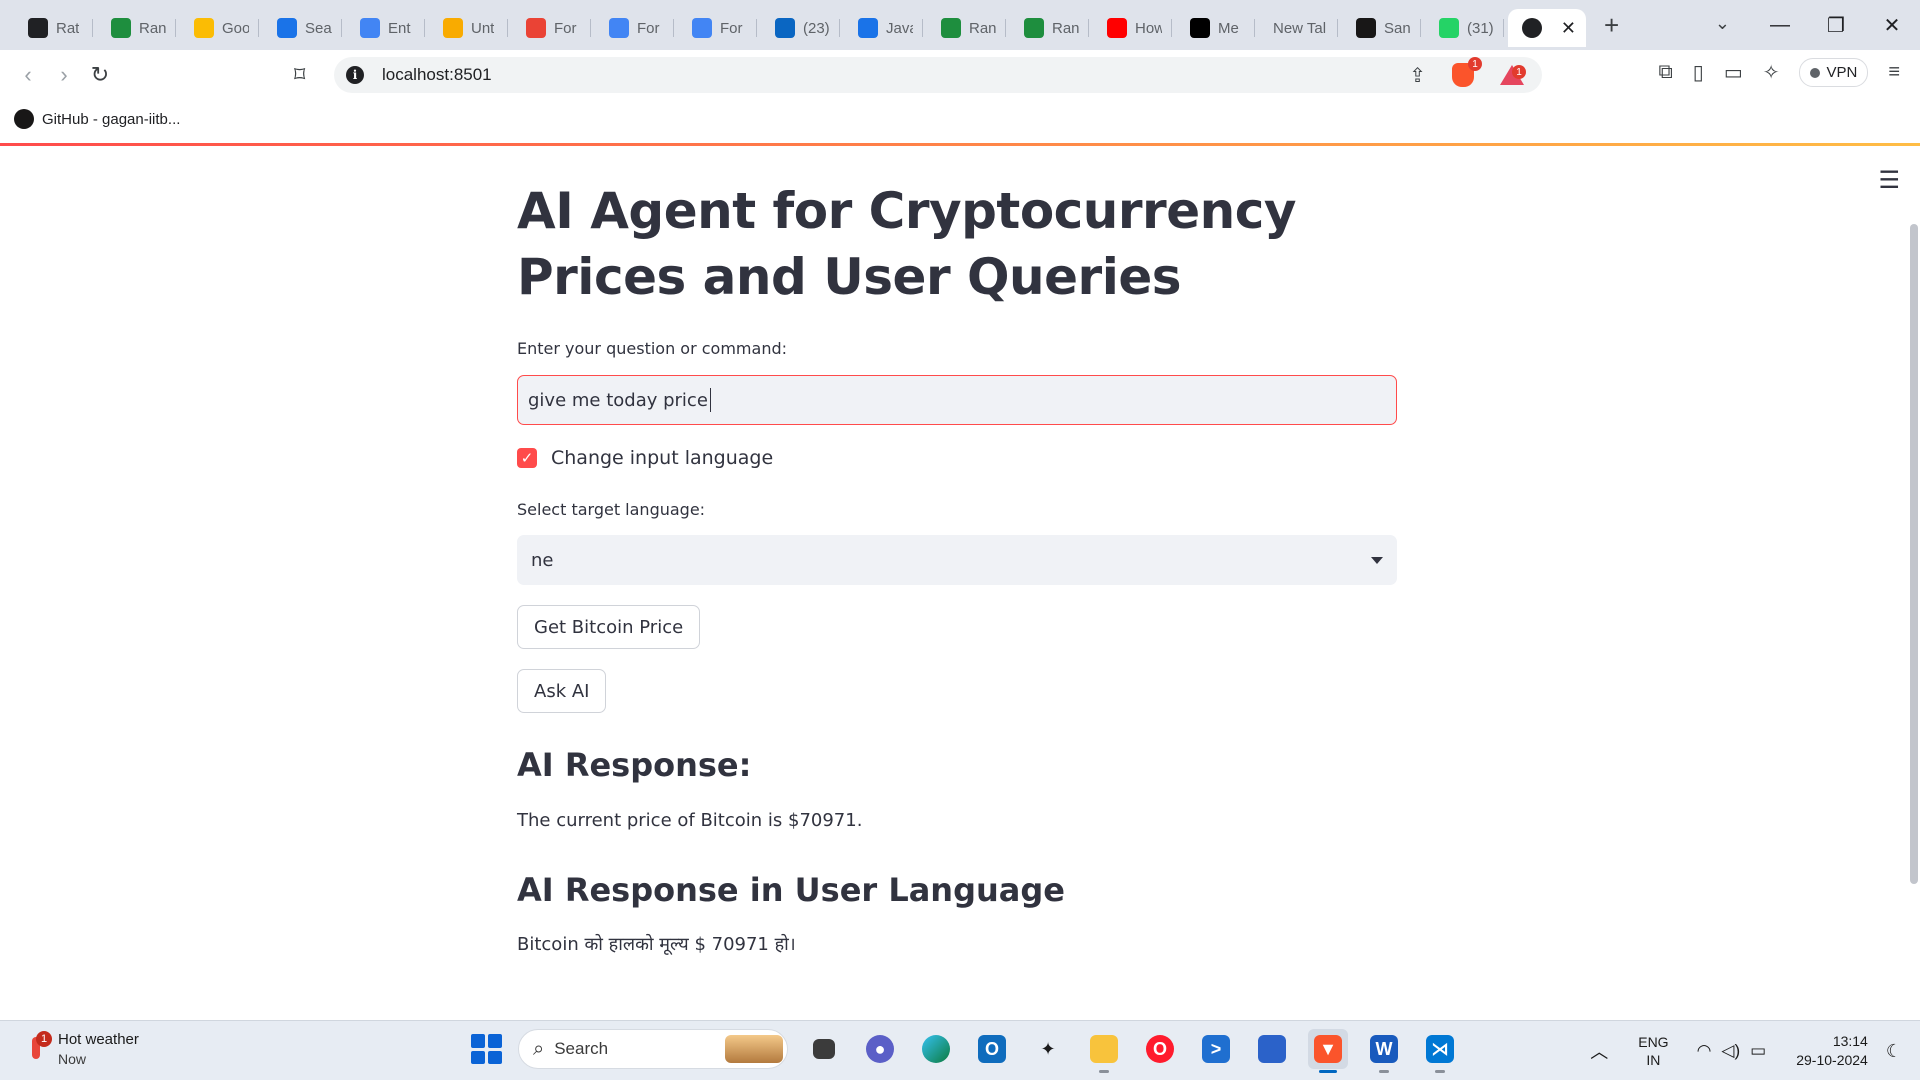 The width and height of the screenshot is (1920, 1080). Describe the element at coordinates (1216, 1049) in the screenshot. I see `powershell-icon: >` at that location.